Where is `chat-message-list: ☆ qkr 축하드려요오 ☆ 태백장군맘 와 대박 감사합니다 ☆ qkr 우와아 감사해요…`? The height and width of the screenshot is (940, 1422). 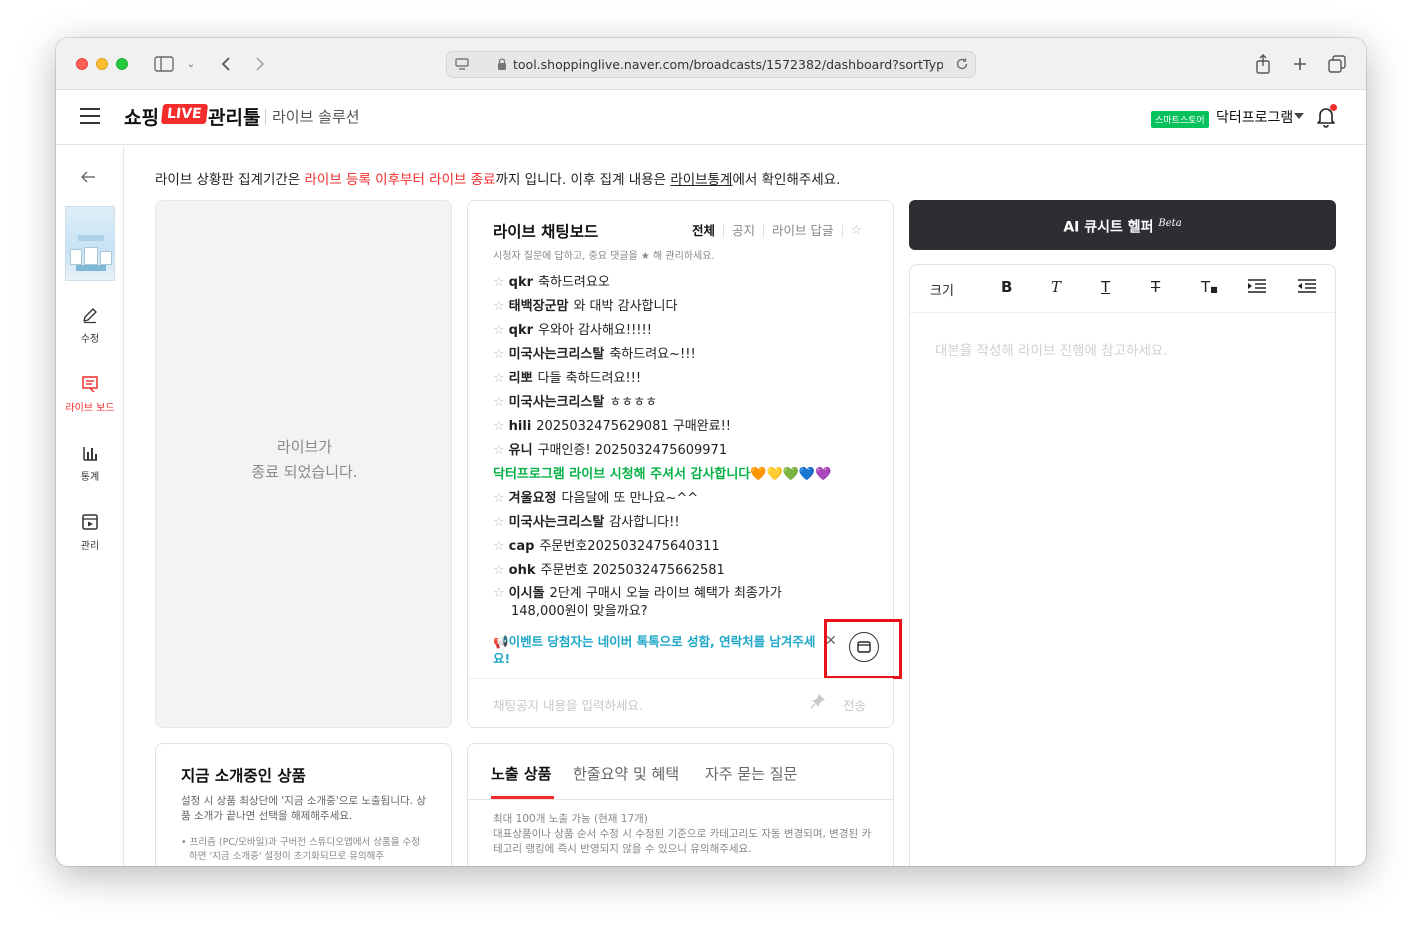 chat-message-list: ☆ qkr 축하드려요오 ☆ 태백장군맘 와 대박 감사합니다 ☆ qkr 우와아 감사해요… is located at coordinates (665, 450).